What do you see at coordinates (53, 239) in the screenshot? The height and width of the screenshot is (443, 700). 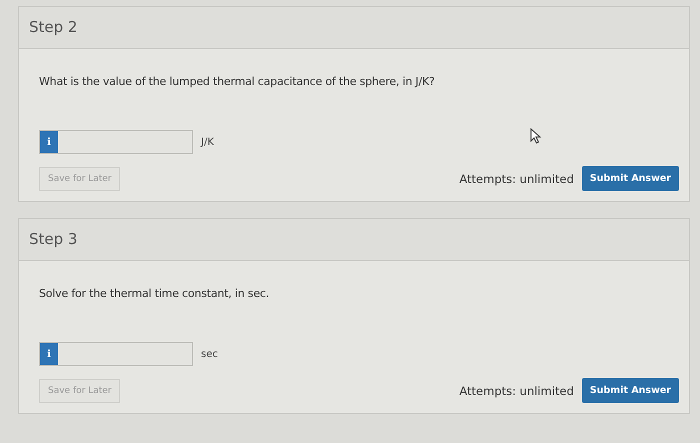 I see `step-title: Step 3` at bounding box center [53, 239].